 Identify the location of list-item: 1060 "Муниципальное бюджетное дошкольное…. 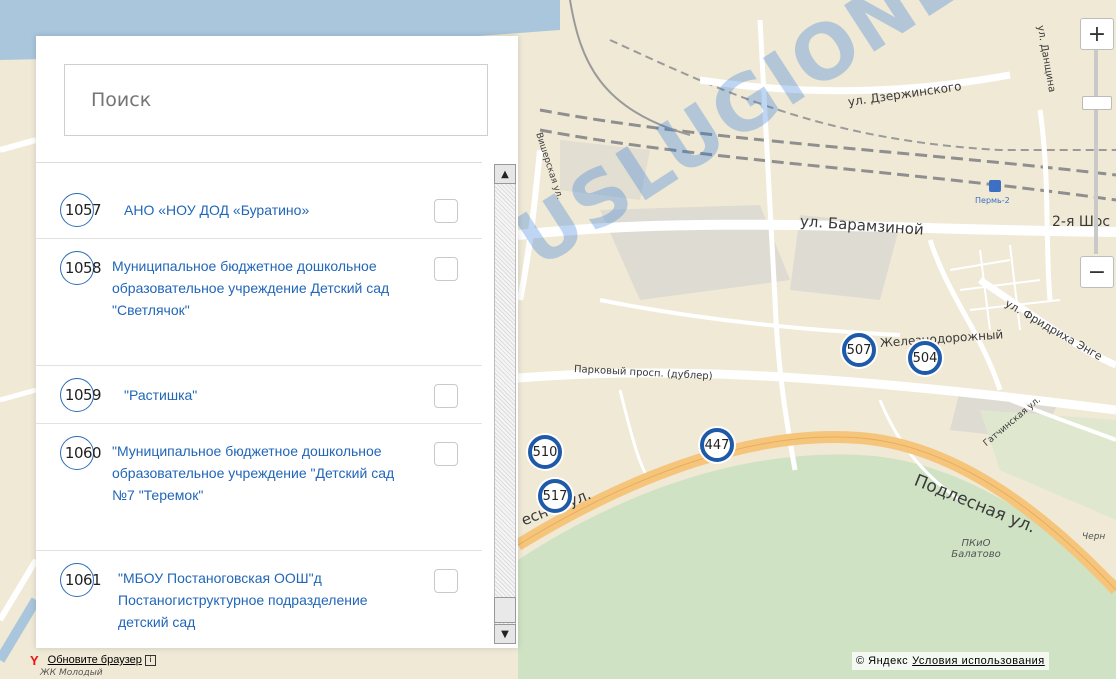
(259, 487).